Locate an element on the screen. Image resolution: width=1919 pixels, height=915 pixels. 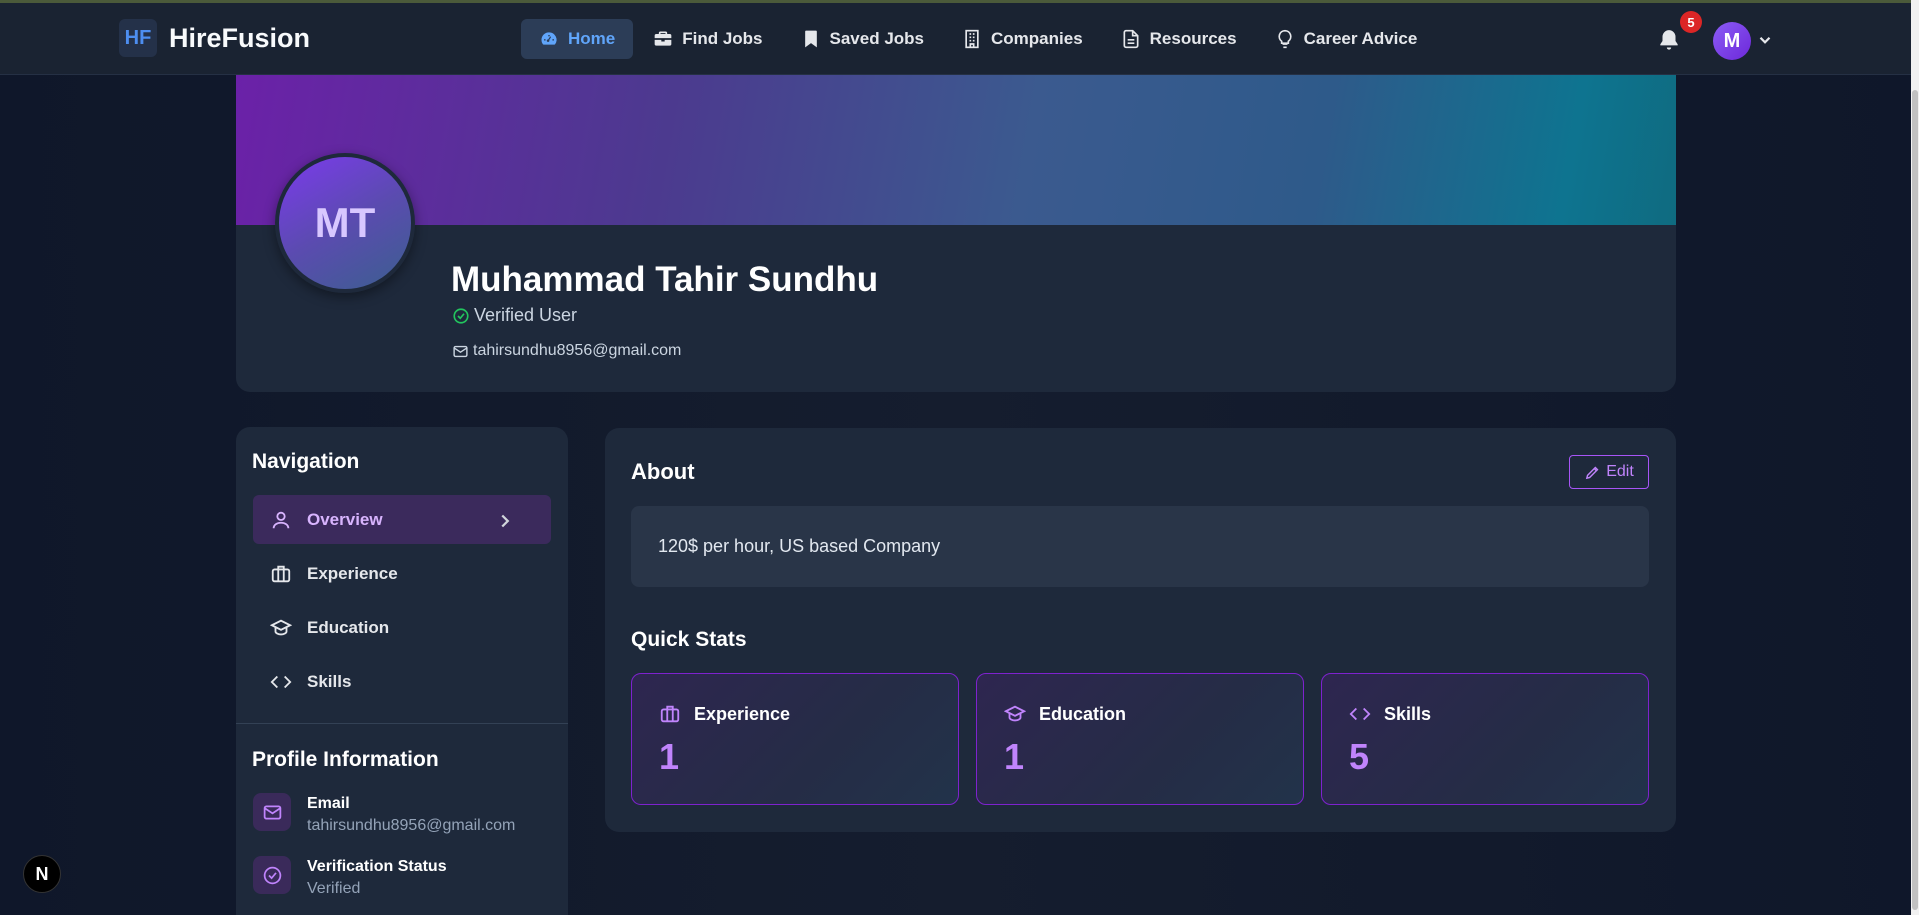
bell-icon is located at coordinates (1669, 41).